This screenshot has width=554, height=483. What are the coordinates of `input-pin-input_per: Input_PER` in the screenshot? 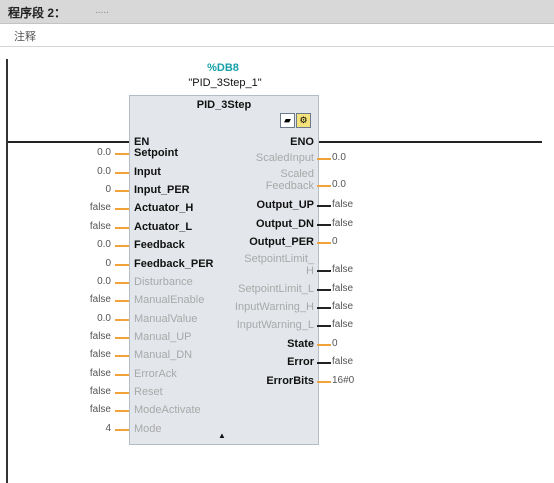 It's located at (162, 190).